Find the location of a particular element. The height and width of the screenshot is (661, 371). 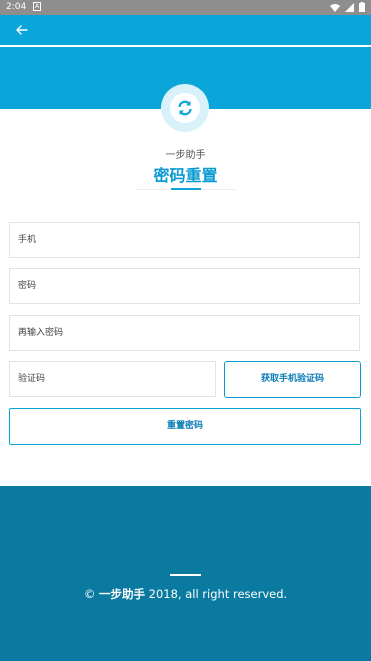

phone-input is located at coordinates (184, 240).